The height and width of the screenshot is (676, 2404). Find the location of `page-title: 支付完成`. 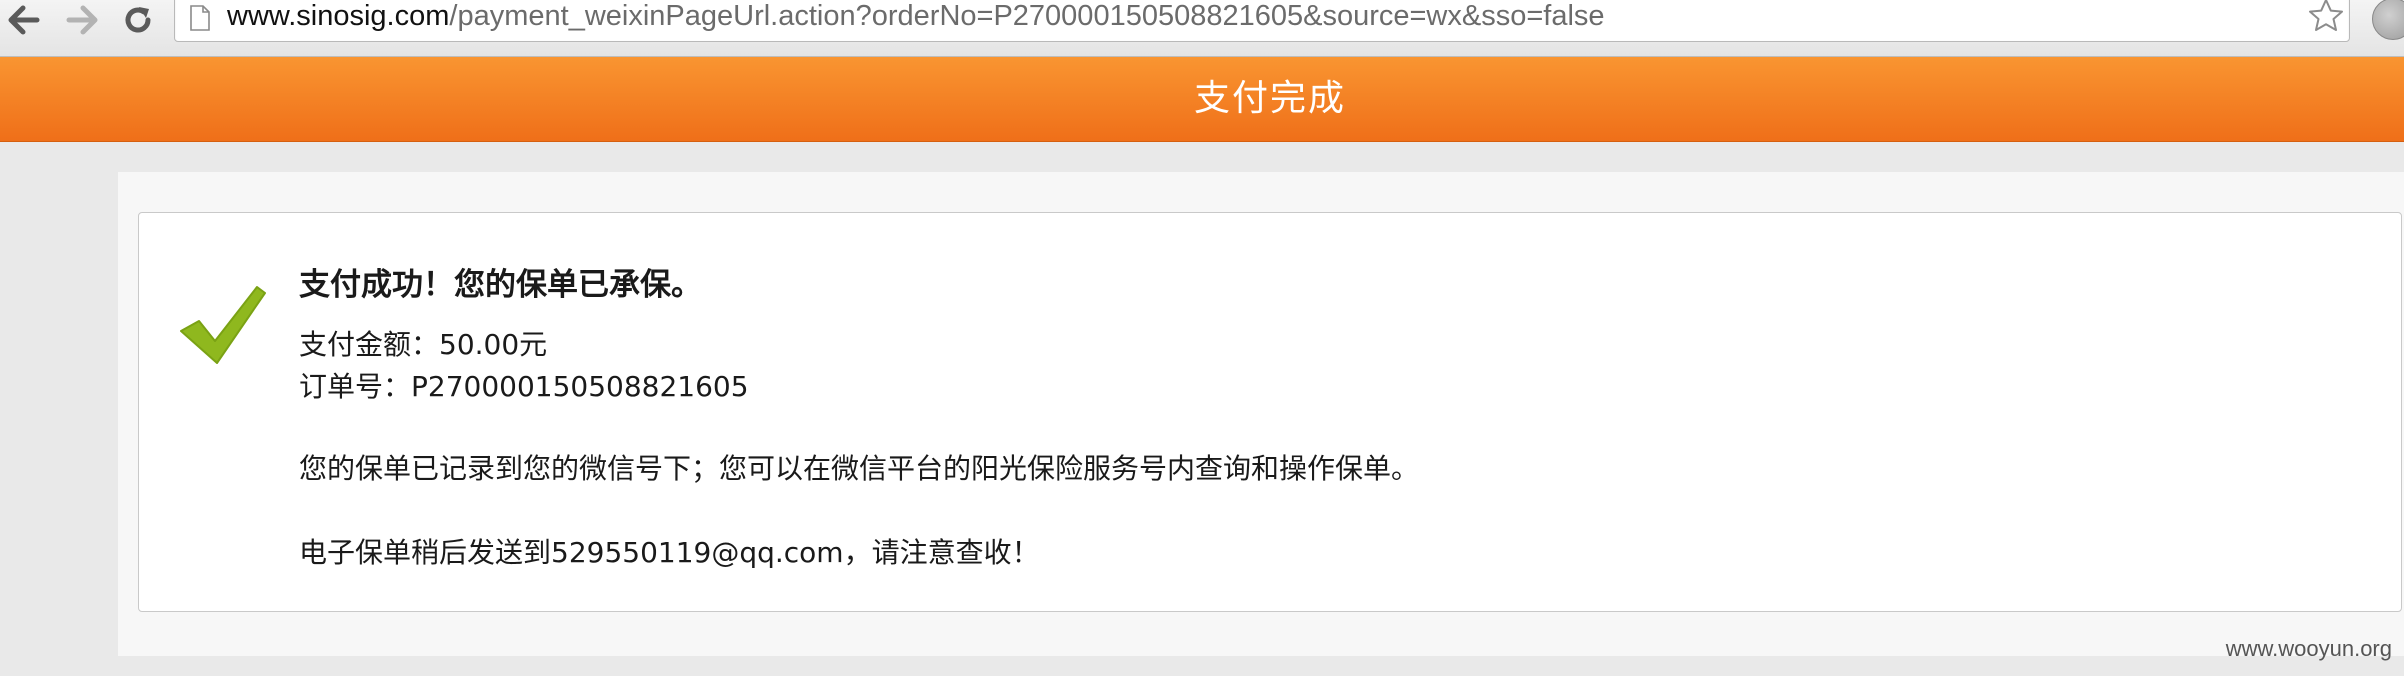

page-title: 支付完成 is located at coordinates (1269, 98).